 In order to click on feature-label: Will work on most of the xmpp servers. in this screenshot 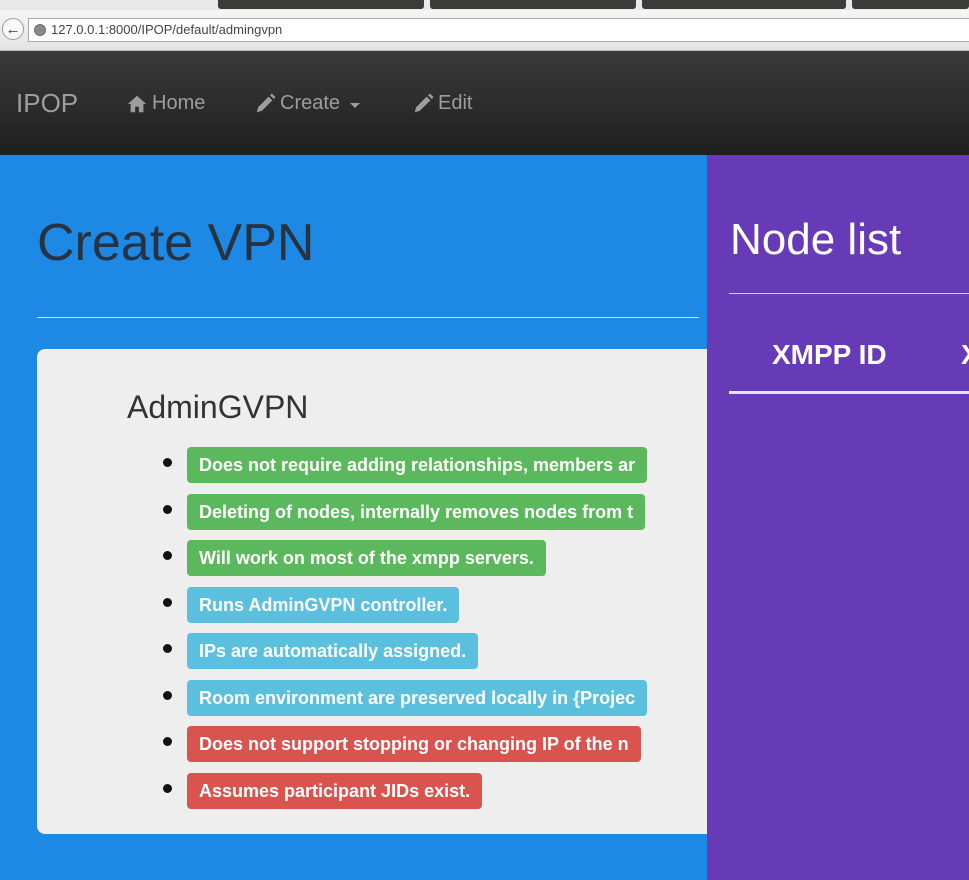, I will do `click(366, 558)`.